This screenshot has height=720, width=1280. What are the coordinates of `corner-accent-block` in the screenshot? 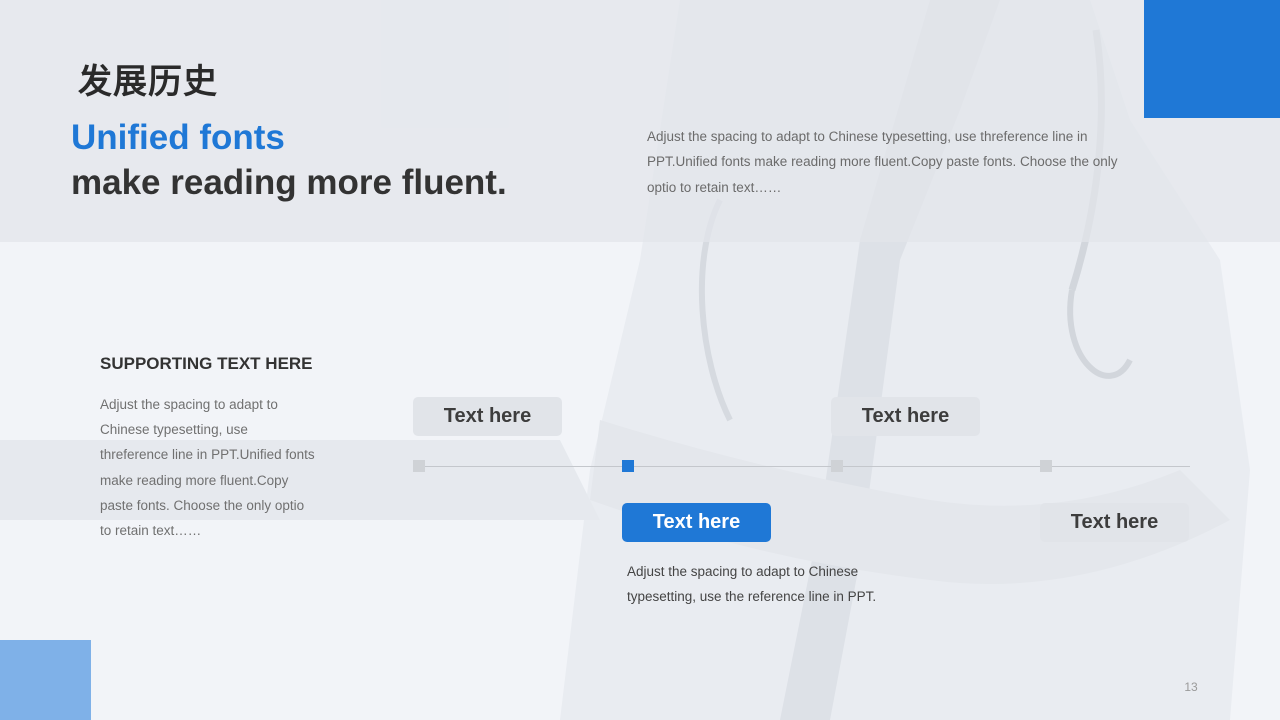 It's located at (1212, 59).